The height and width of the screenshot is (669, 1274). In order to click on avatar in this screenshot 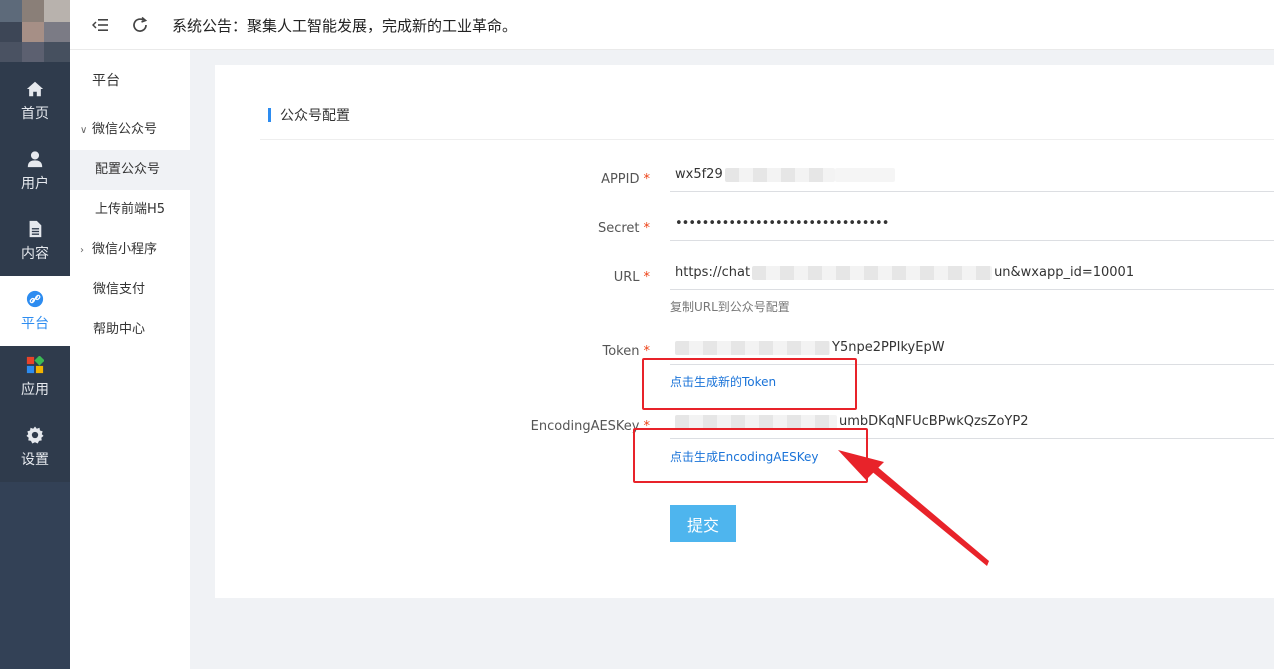, I will do `click(35, 31)`.